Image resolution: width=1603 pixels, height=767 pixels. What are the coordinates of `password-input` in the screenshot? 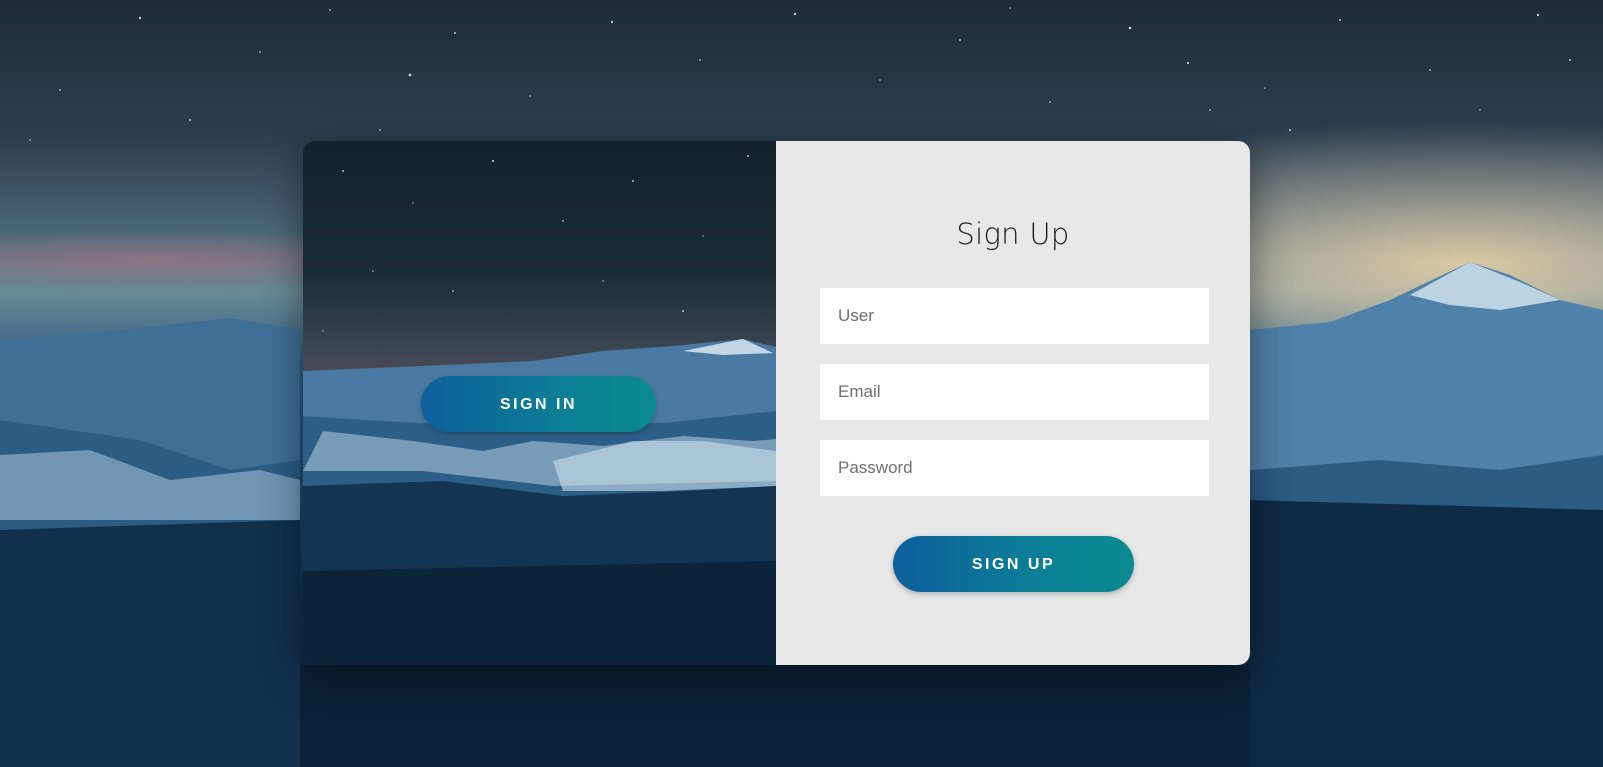 It's located at (1014, 468).